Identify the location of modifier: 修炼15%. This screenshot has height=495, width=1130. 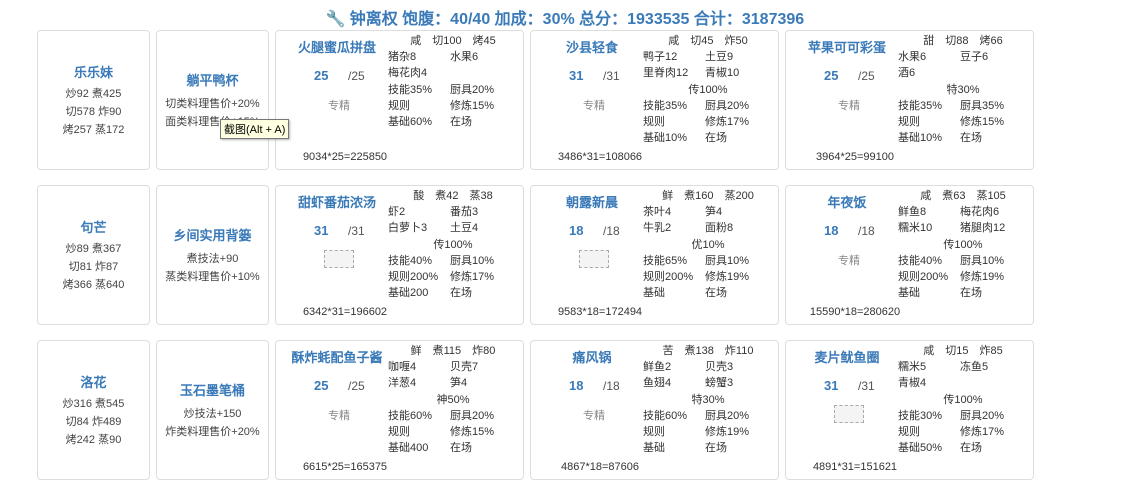
(982, 122).